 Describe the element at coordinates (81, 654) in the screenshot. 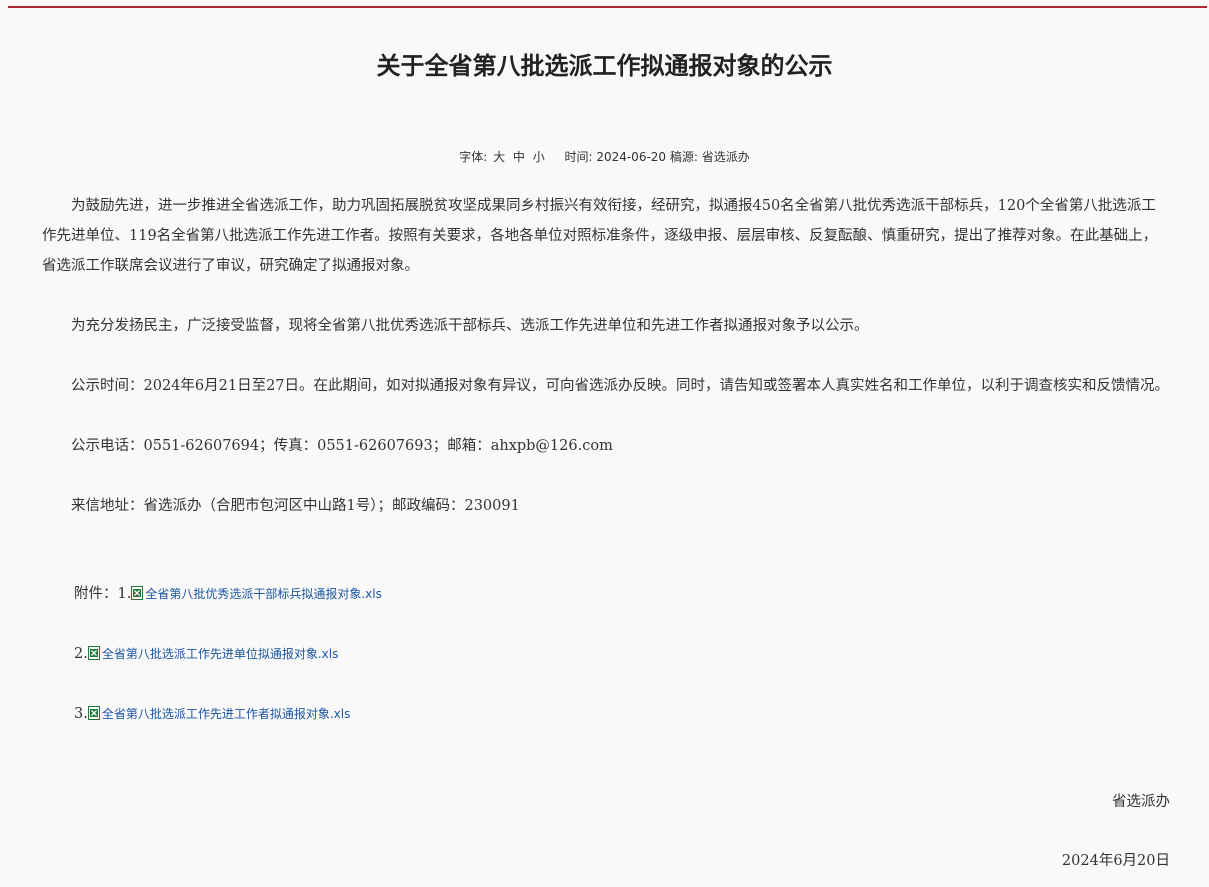

I see `attachment-number: 2.` at that location.